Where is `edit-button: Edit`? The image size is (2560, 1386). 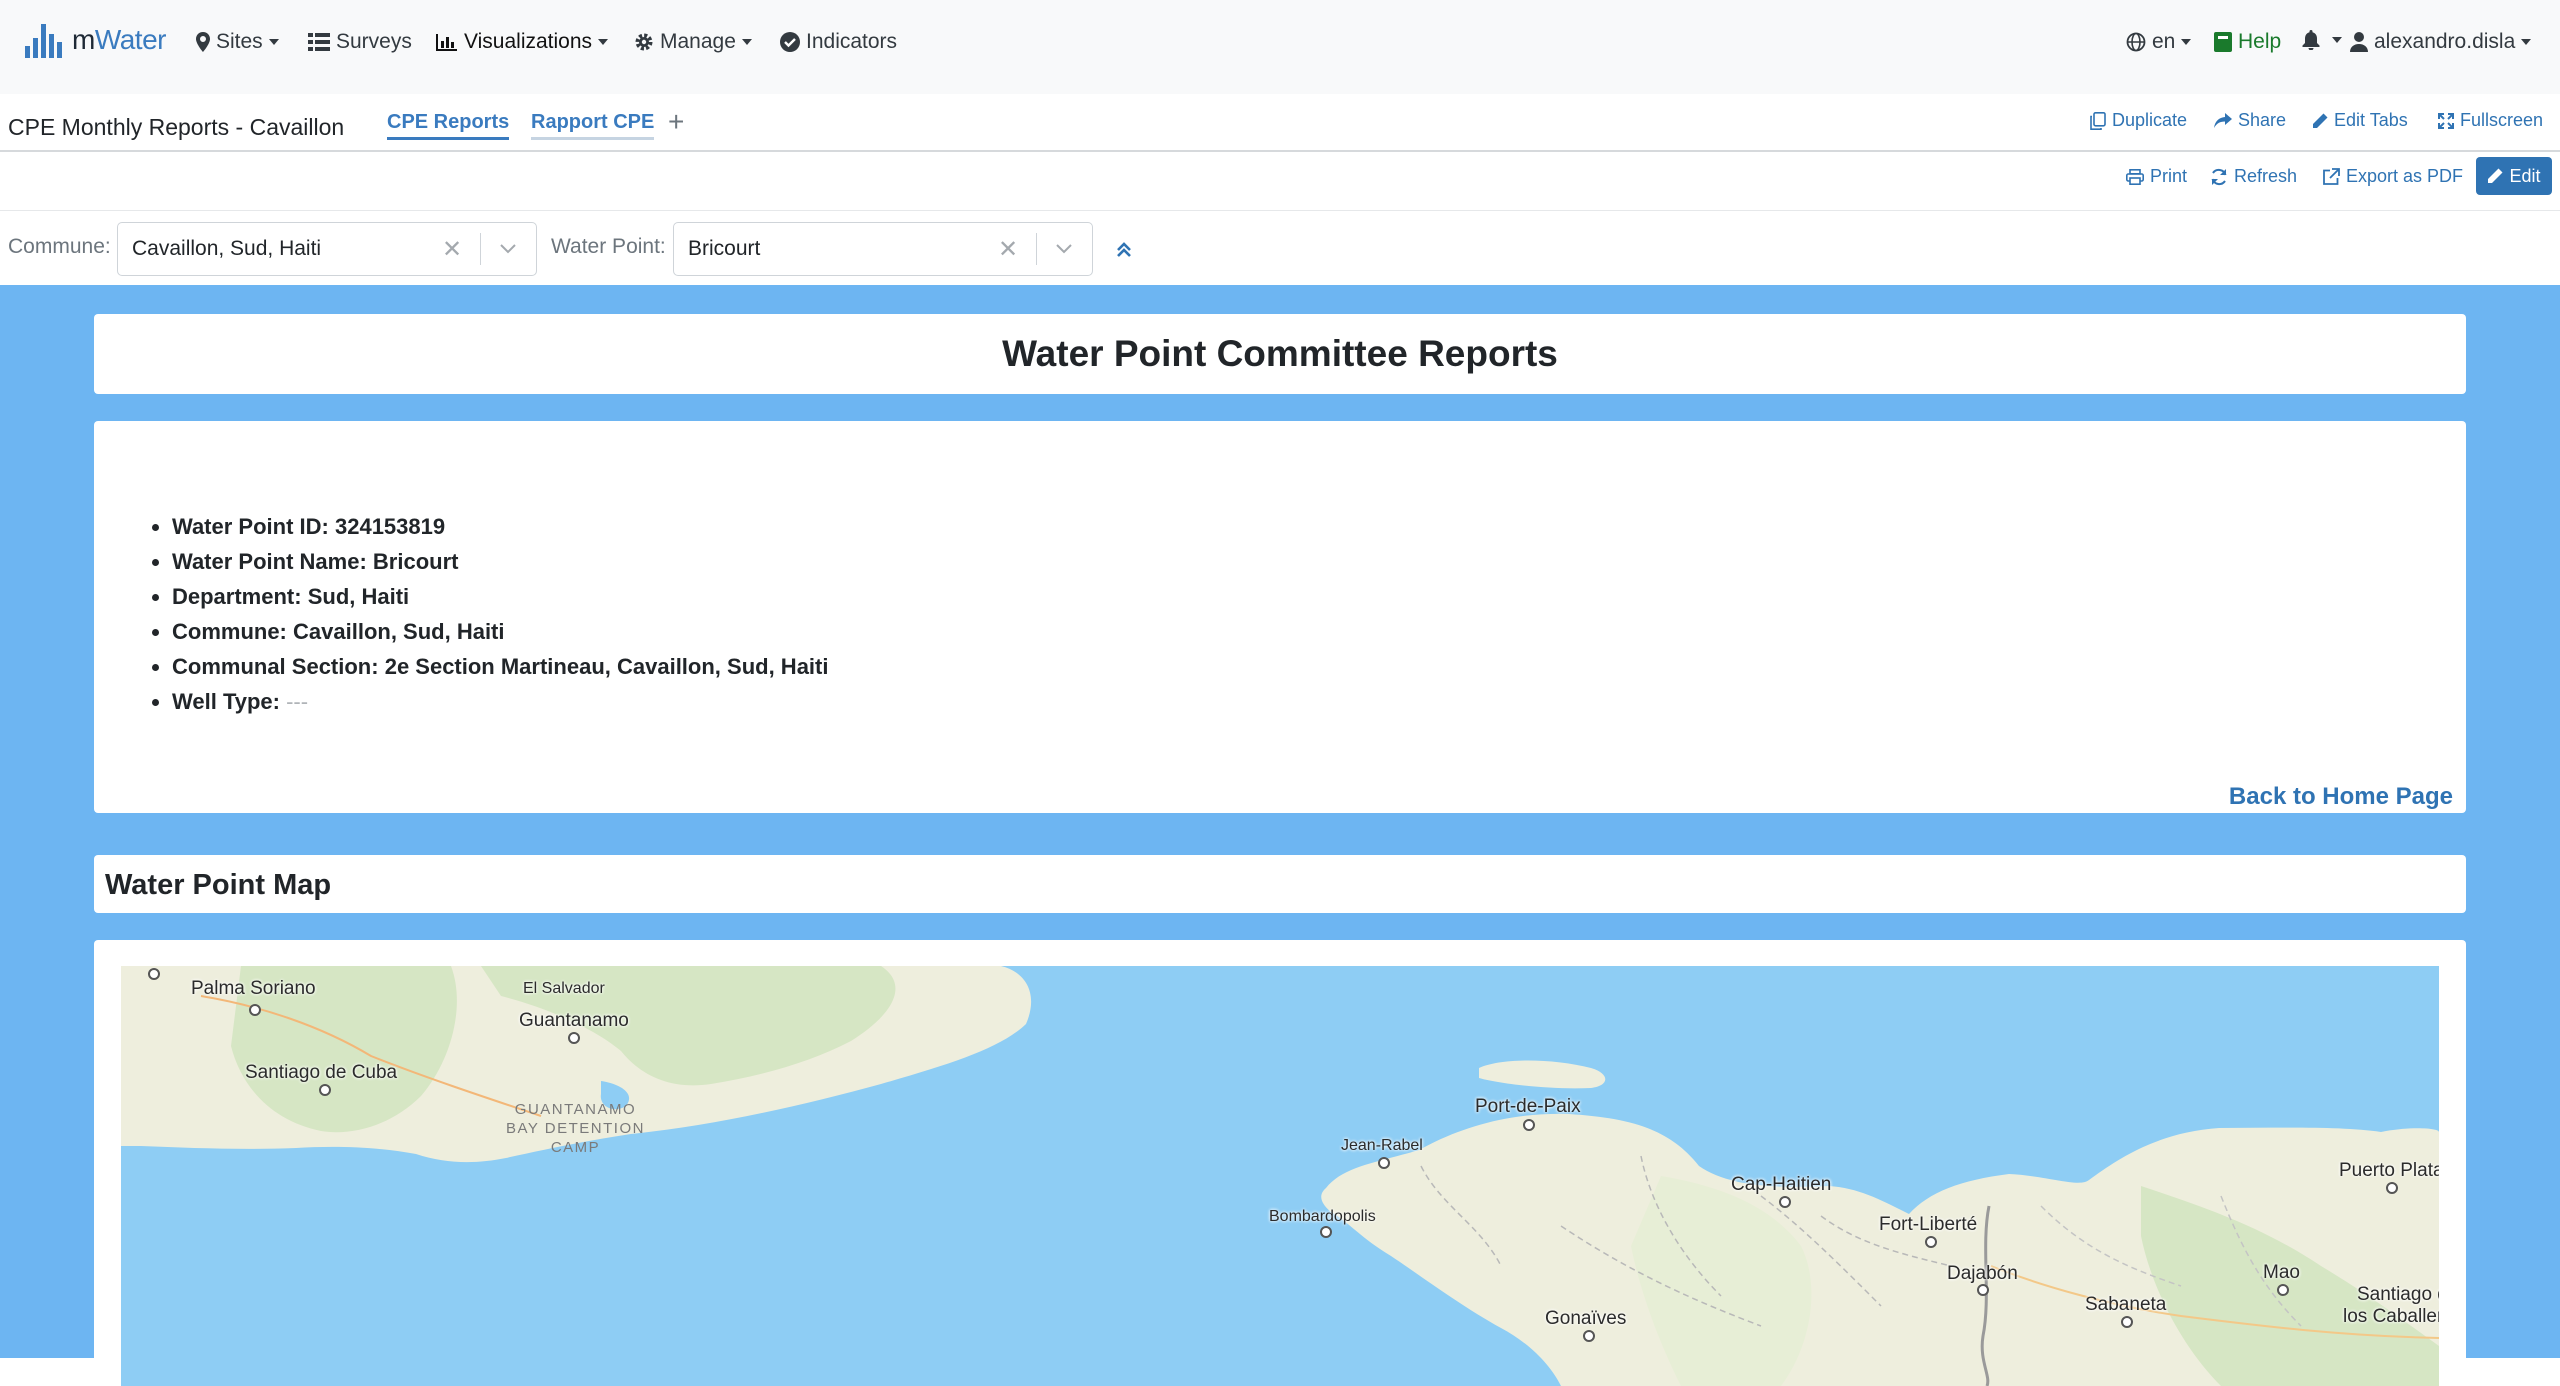
edit-button: Edit is located at coordinates (2514, 176).